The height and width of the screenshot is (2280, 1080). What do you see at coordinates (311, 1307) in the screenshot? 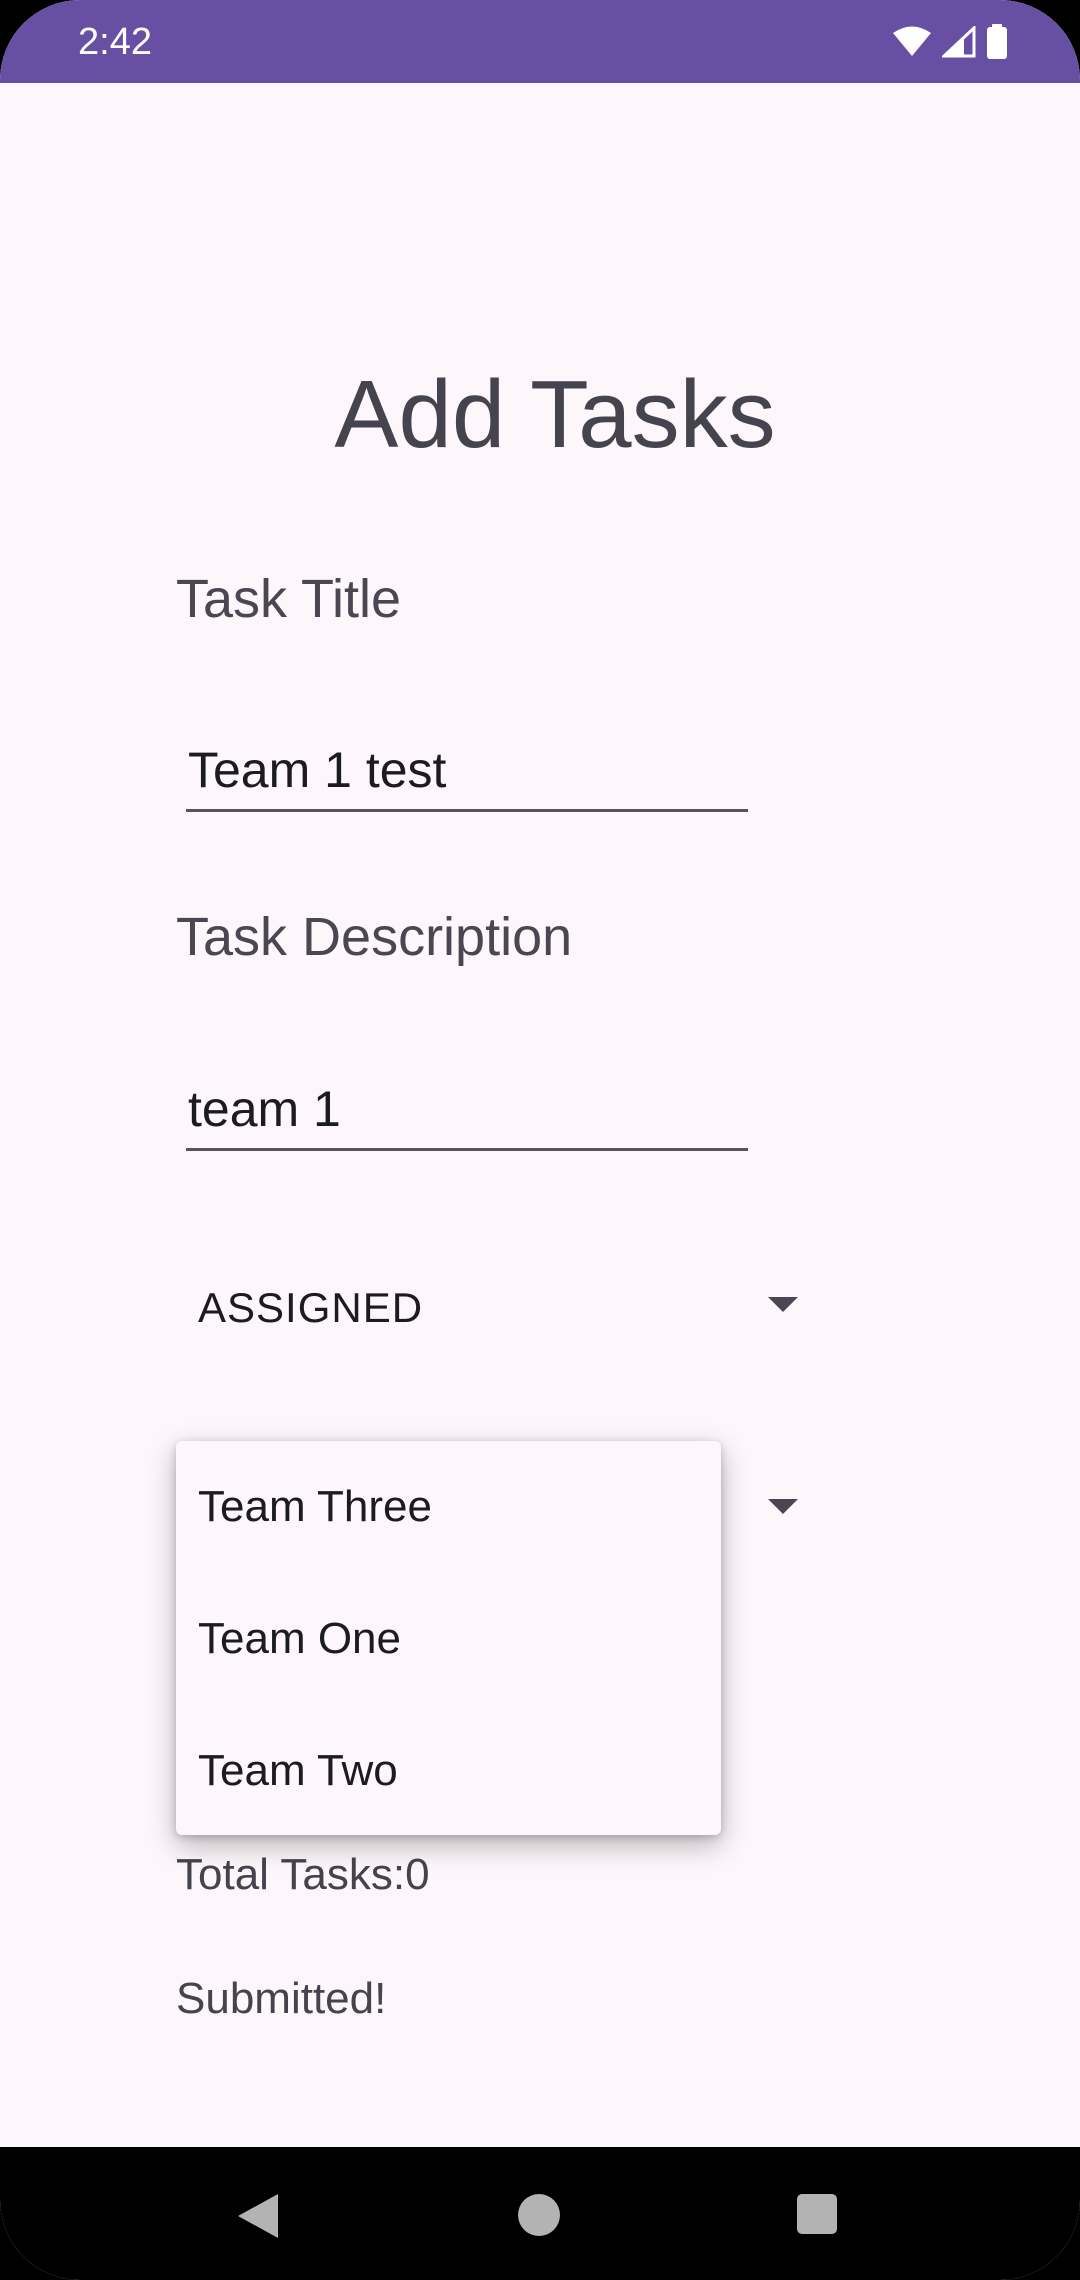
I see `task-state-selected: ASSIGNED` at bounding box center [311, 1307].